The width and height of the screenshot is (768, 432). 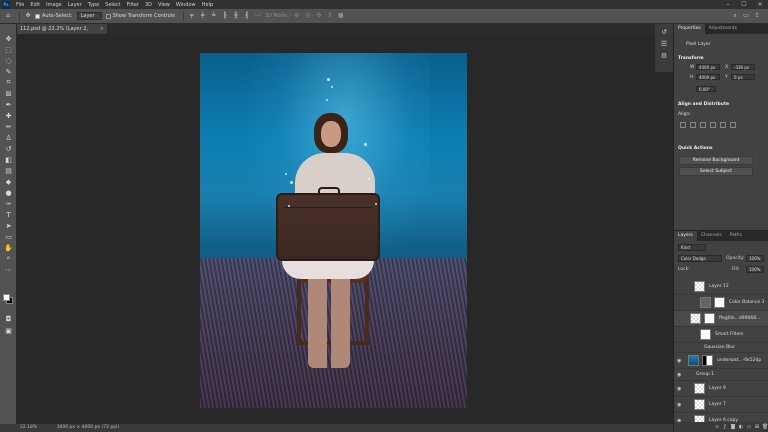 What do you see at coordinates (744, 4) in the screenshot?
I see `maximize-button: ☐` at bounding box center [744, 4].